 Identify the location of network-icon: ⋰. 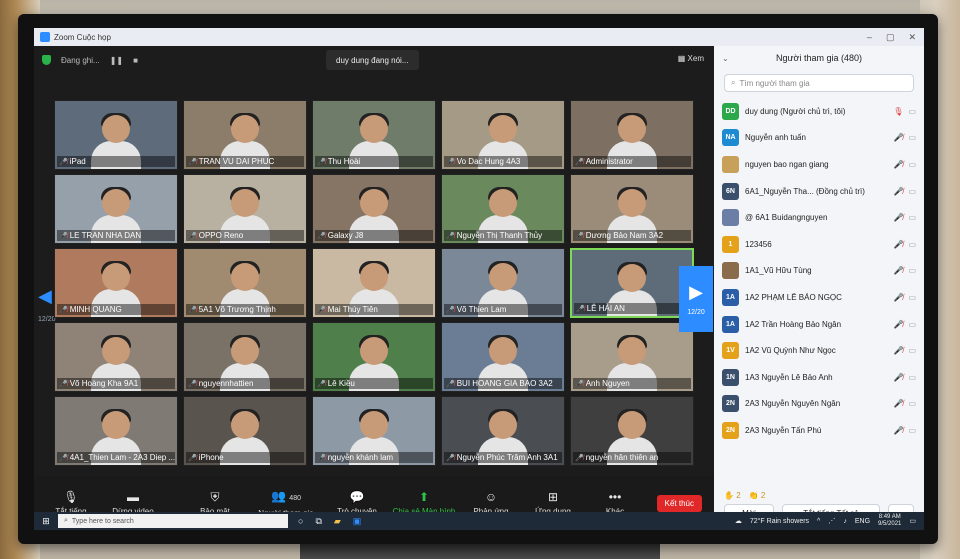
(831, 521).